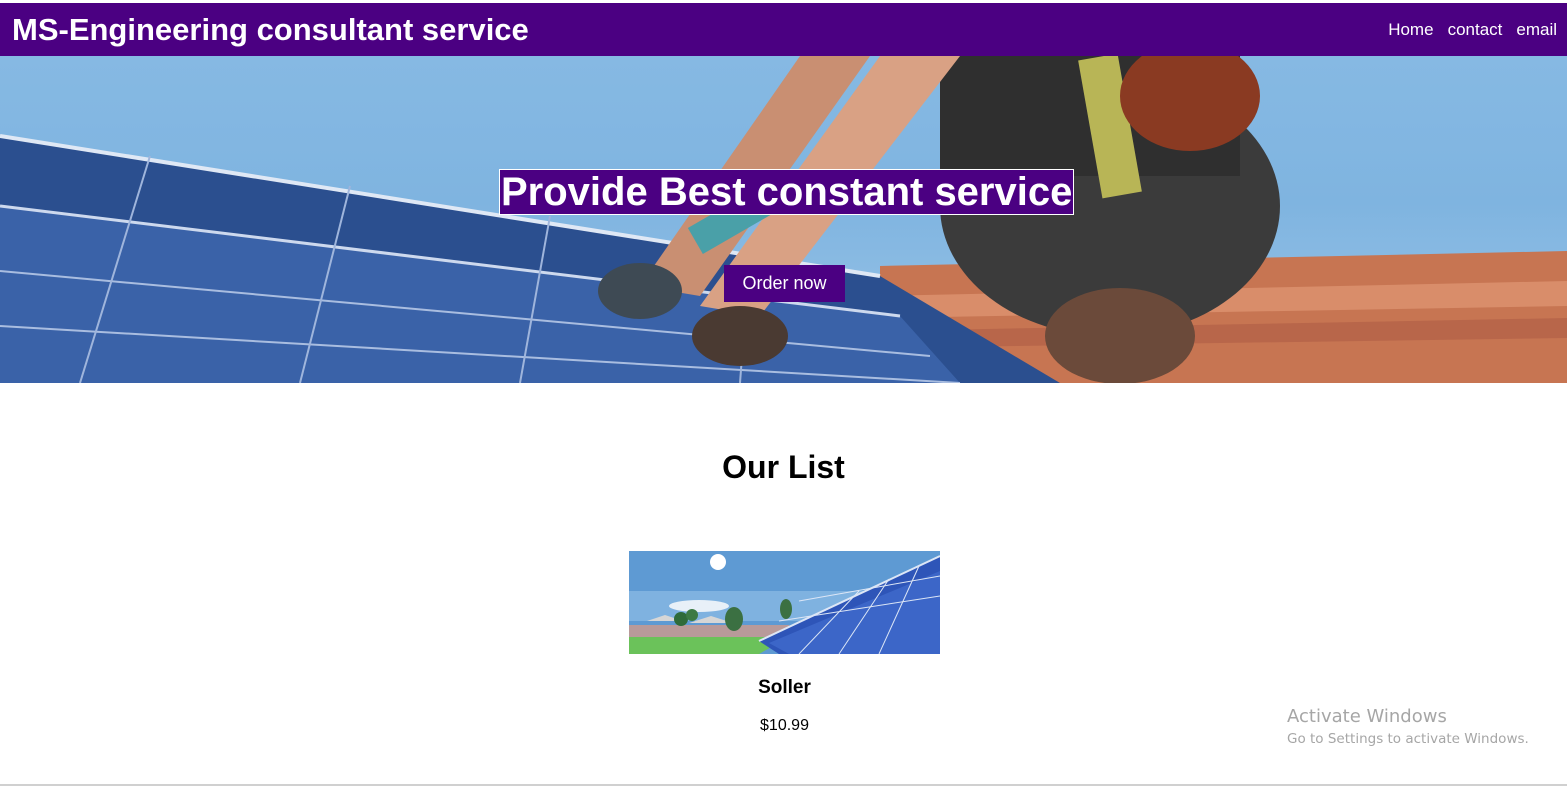  What do you see at coordinates (1536, 30) in the screenshot?
I see `nav-email-link: email` at bounding box center [1536, 30].